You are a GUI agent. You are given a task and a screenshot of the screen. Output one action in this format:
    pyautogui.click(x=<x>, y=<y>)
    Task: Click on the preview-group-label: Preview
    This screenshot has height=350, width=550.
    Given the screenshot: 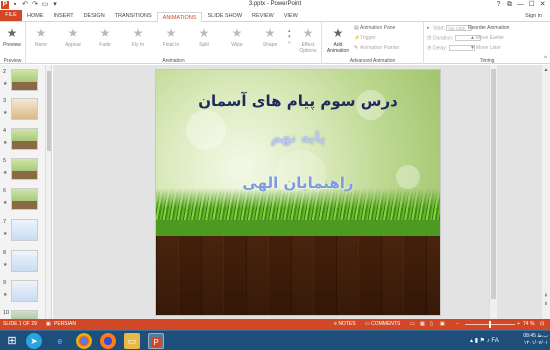 What is the action you would take?
    pyautogui.click(x=12, y=61)
    